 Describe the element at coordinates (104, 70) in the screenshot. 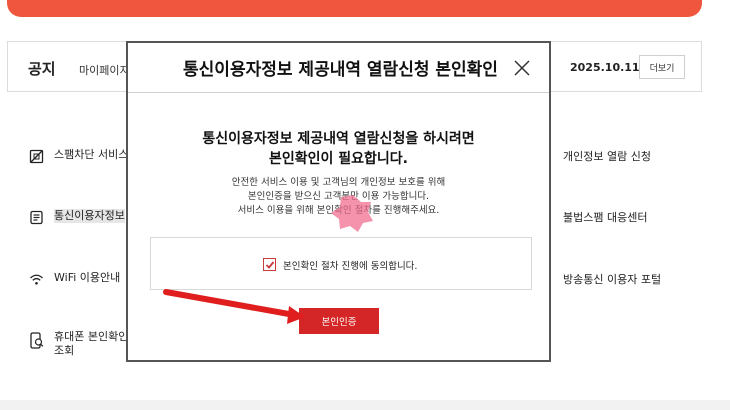

I see `notice-text-link: 마이페이지` at that location.